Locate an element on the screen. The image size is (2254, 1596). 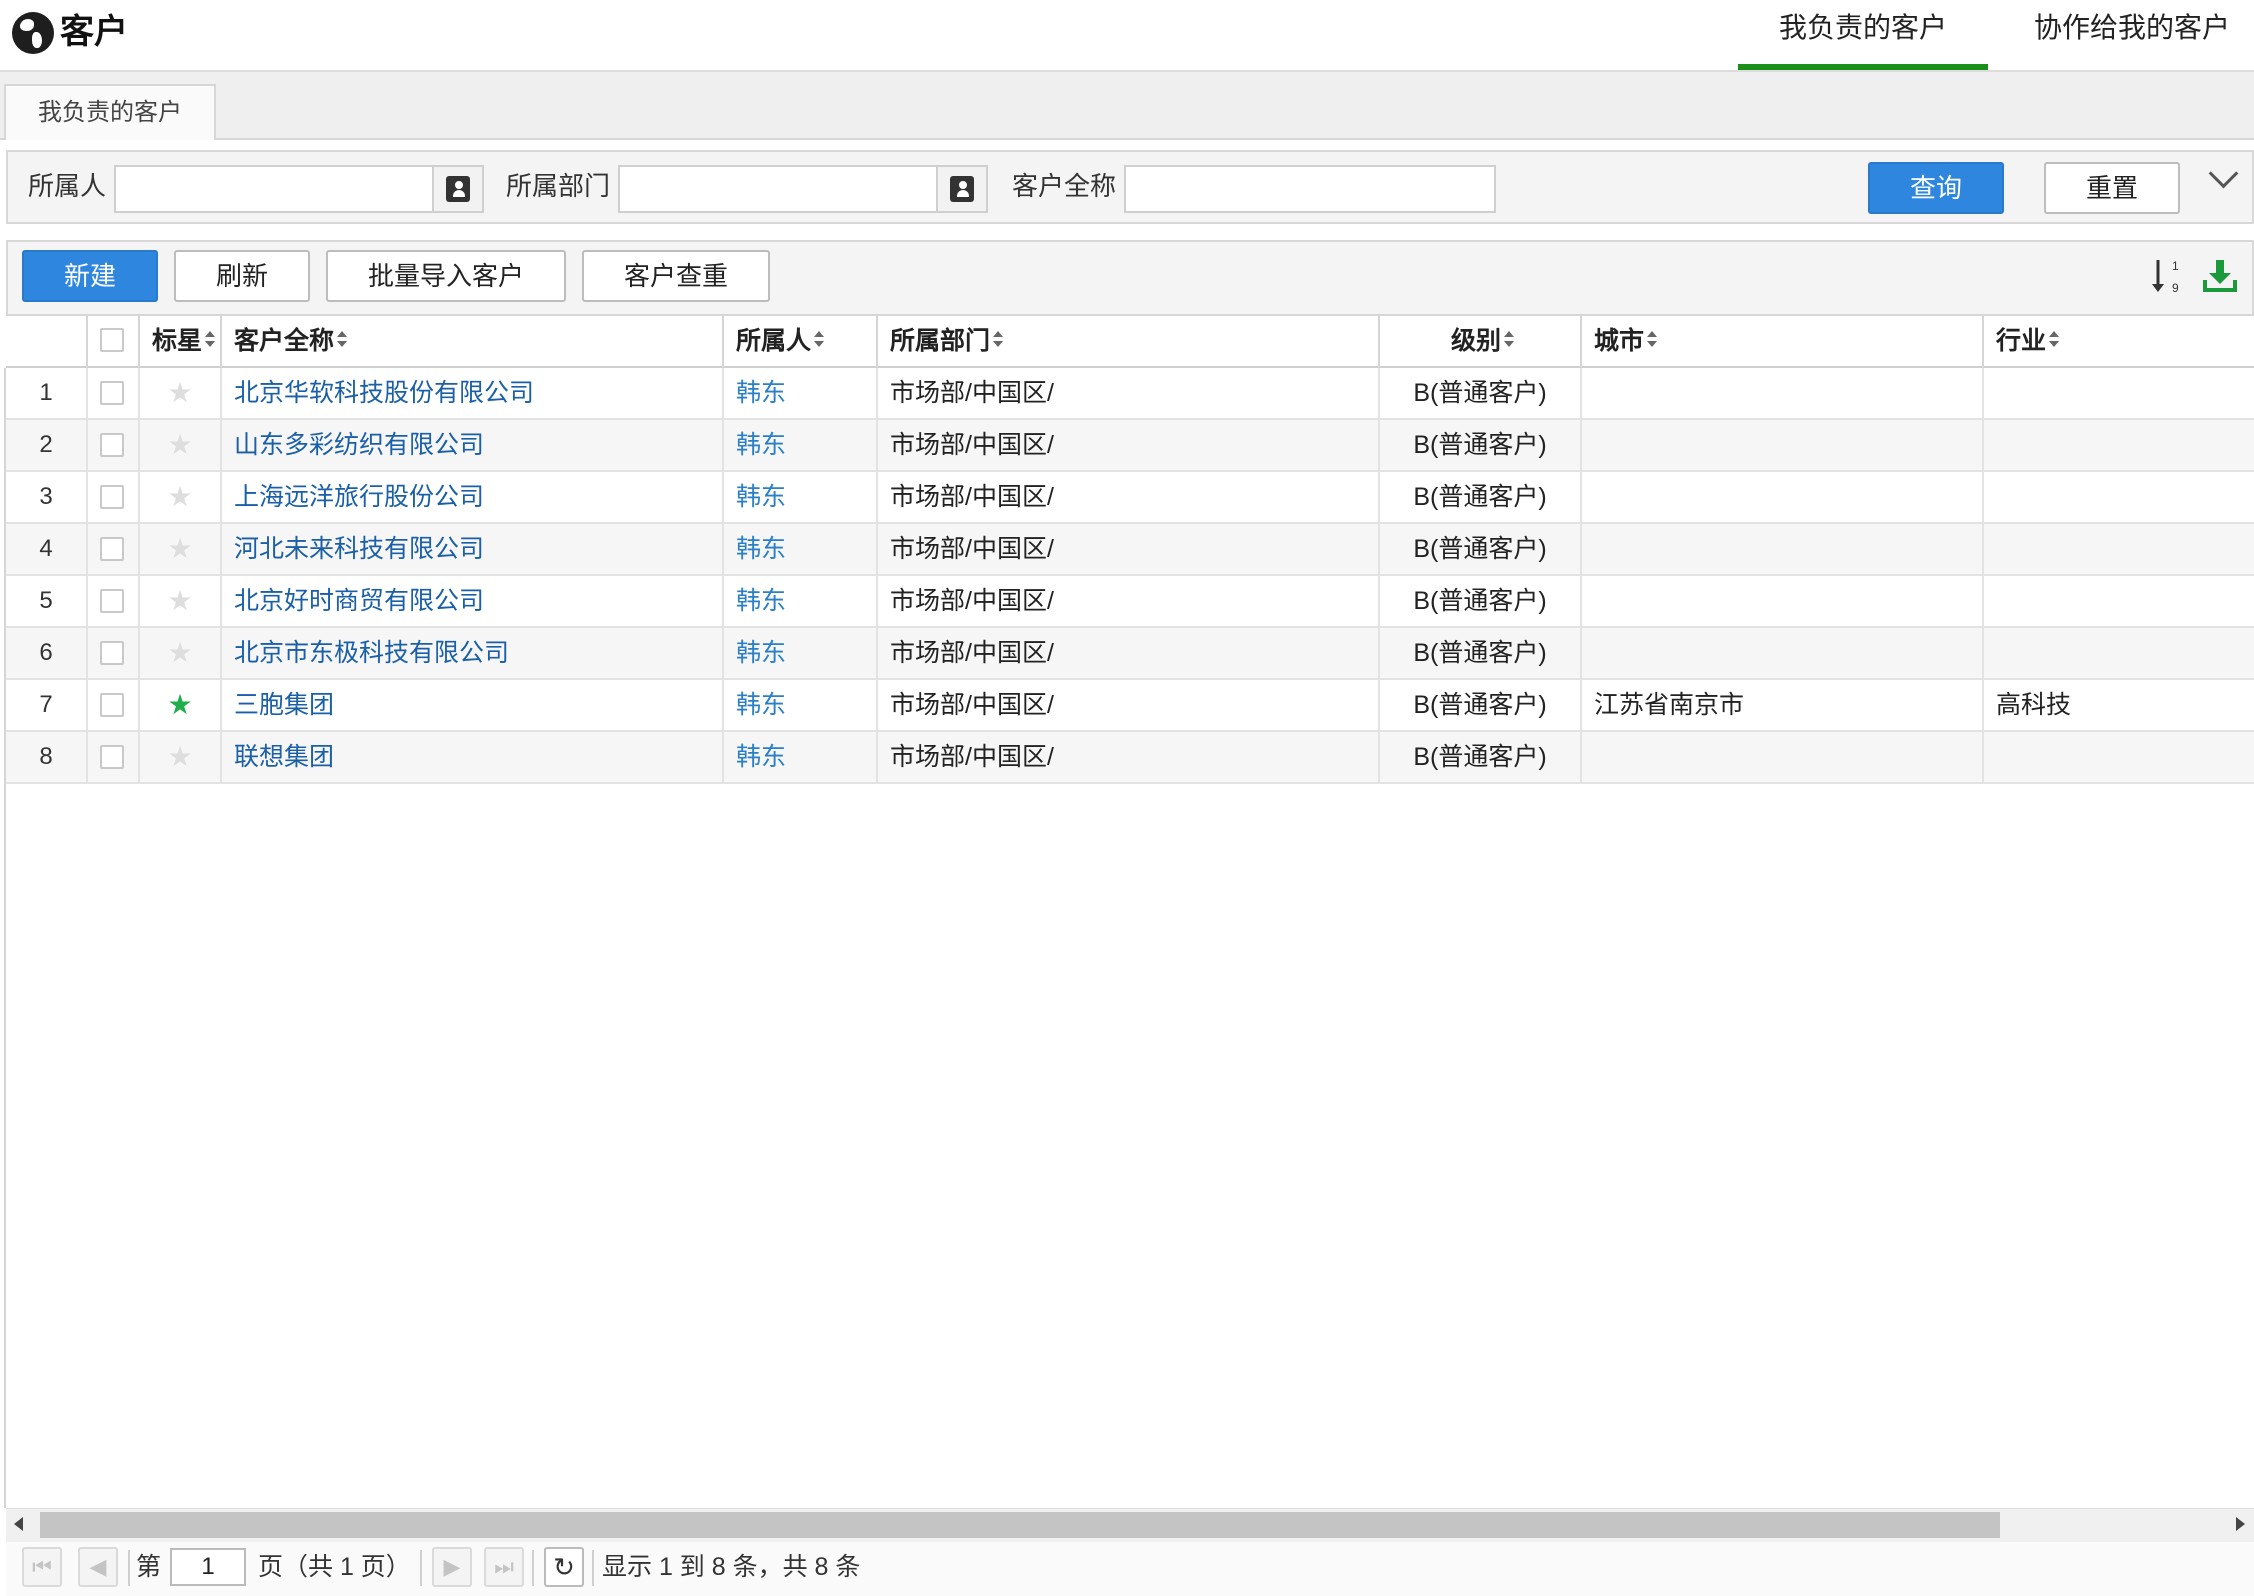
dedupe-button: 客户查重 is located at coordinates (676, 276).